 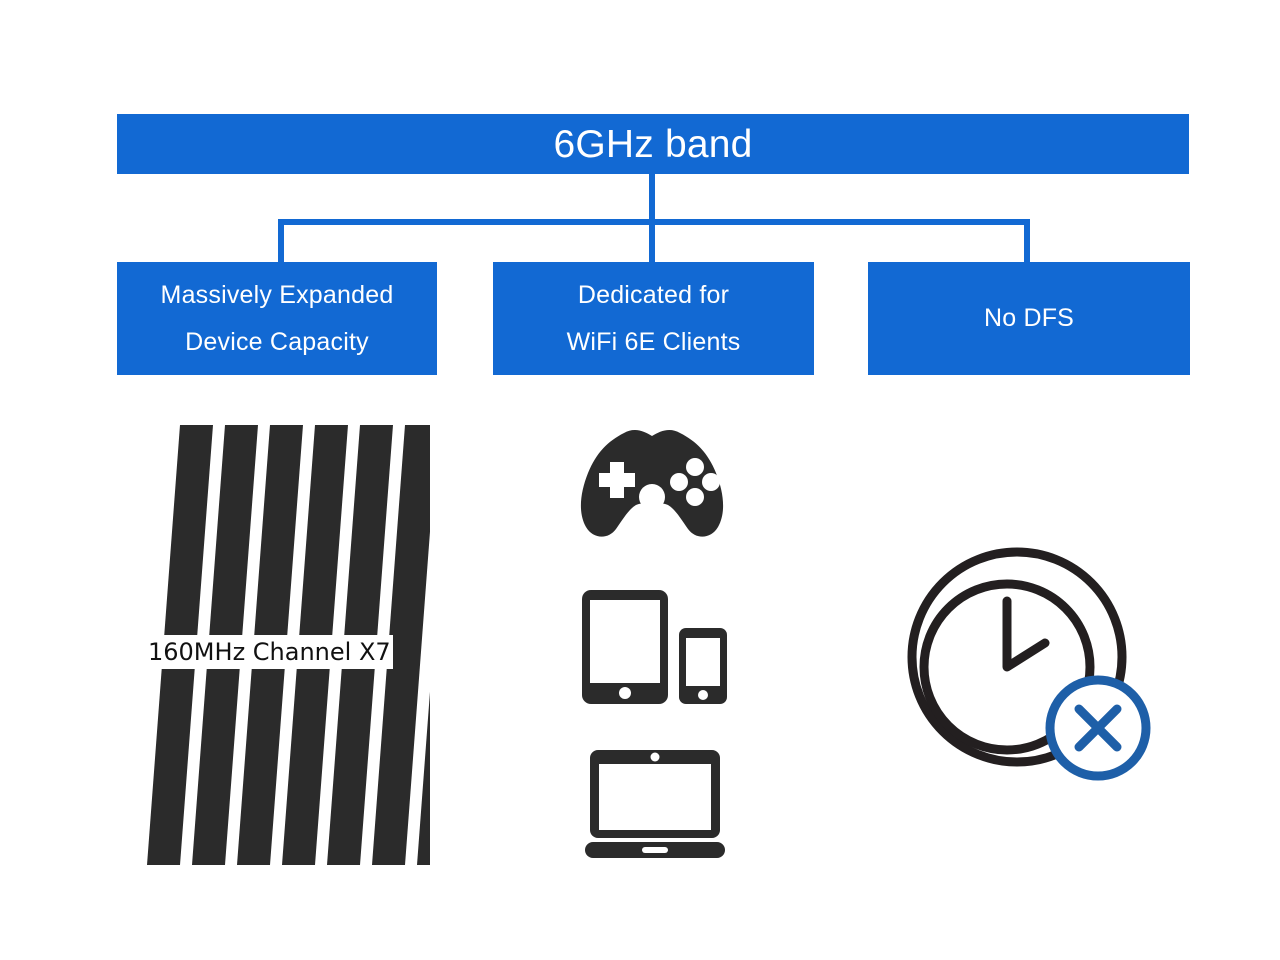 I want to click on node-box-dedicated-for-wifi-6e-clients: Dedicated for WiFi 6E Clients, so click(x=653, y=318).